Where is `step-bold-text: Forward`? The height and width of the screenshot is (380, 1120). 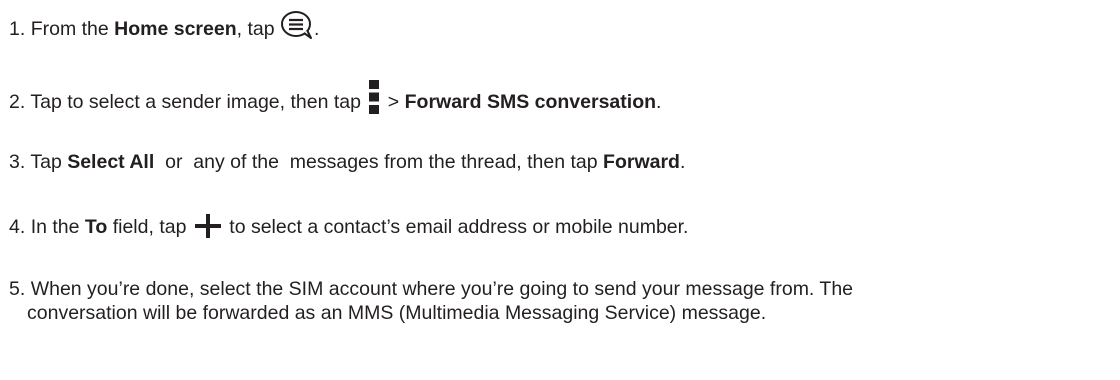 step-bold-text: Forward is located at coordinates (641, 162).